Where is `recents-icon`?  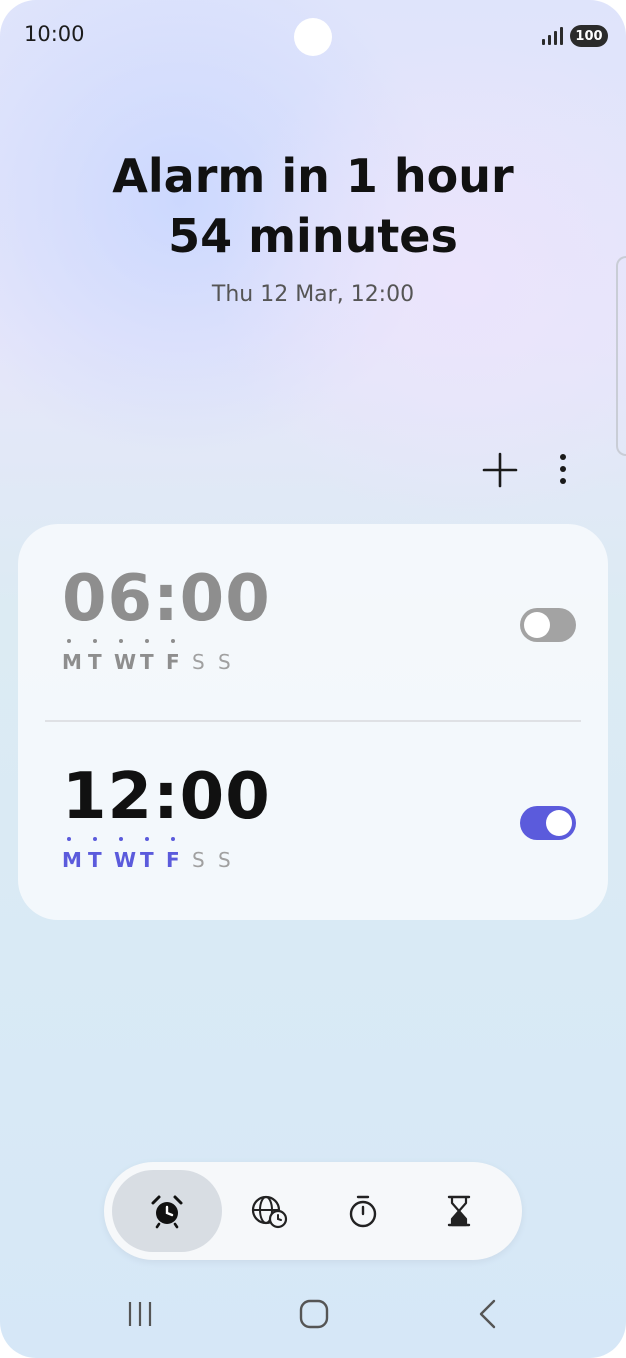 recents-icon is located at coordinates (140, 1314).